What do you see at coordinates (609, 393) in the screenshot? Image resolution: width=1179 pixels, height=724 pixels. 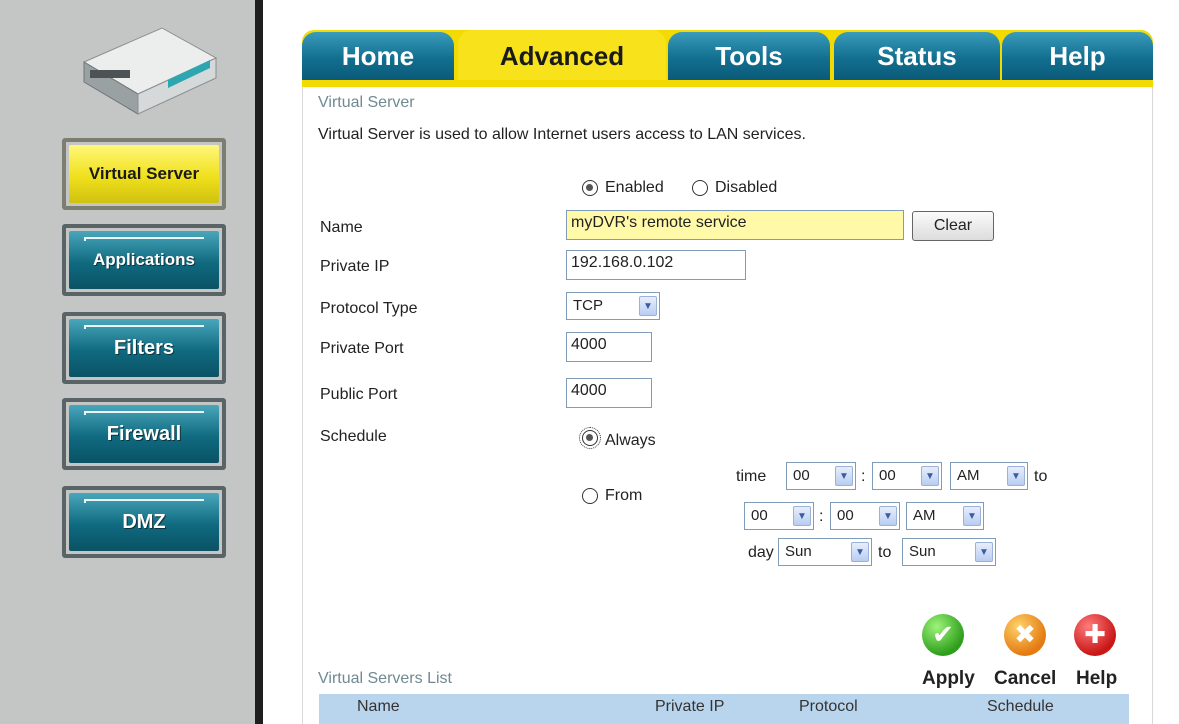 I see `public-port-field: 4000` at bounding box center [609, 393].